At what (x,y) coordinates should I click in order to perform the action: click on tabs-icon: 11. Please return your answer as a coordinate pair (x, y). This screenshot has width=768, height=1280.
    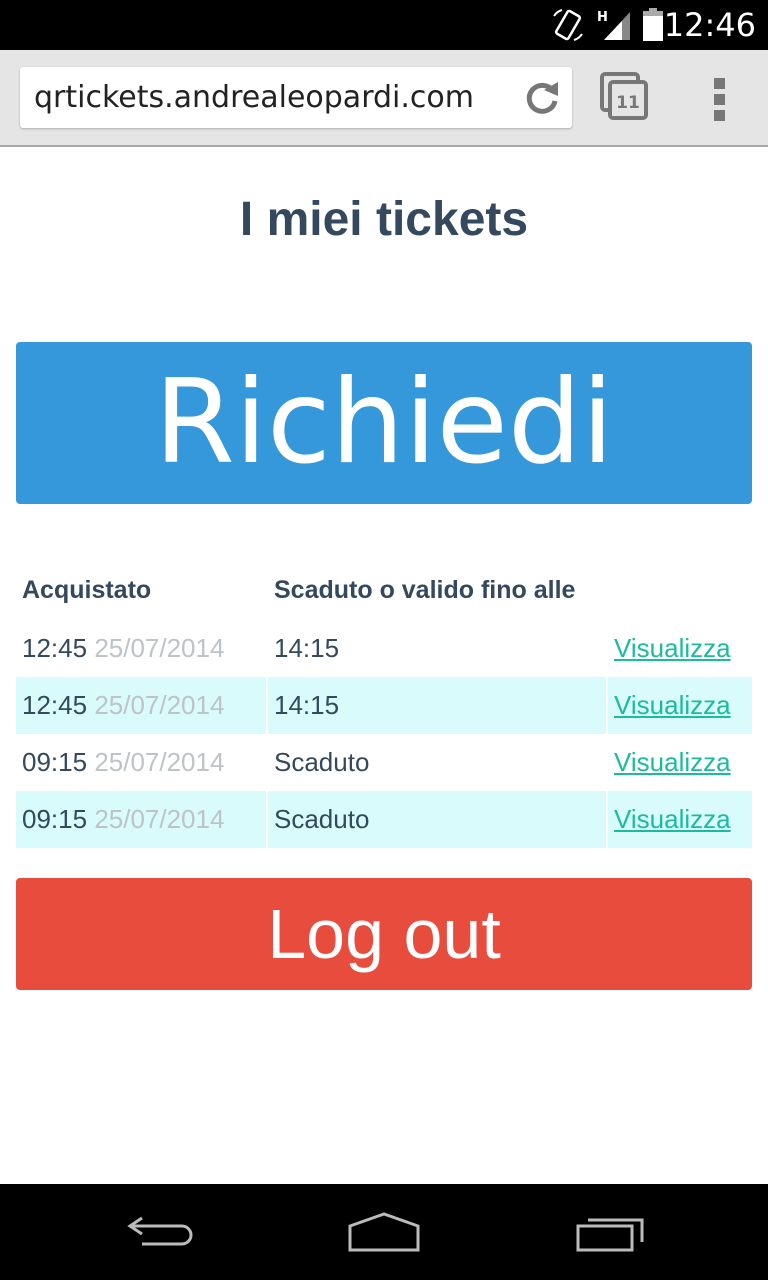
    Looking at the image, I should click on (625, 97).